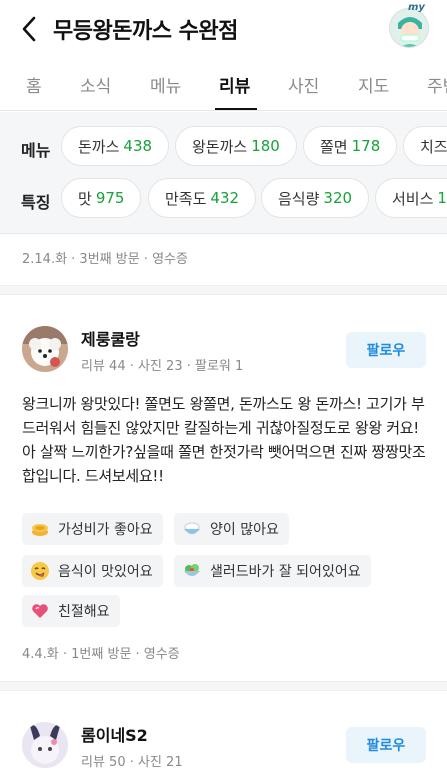 Image resolution: width=447 pixels, height=768 pixels. I want to click on avatar, so click(409, 28).